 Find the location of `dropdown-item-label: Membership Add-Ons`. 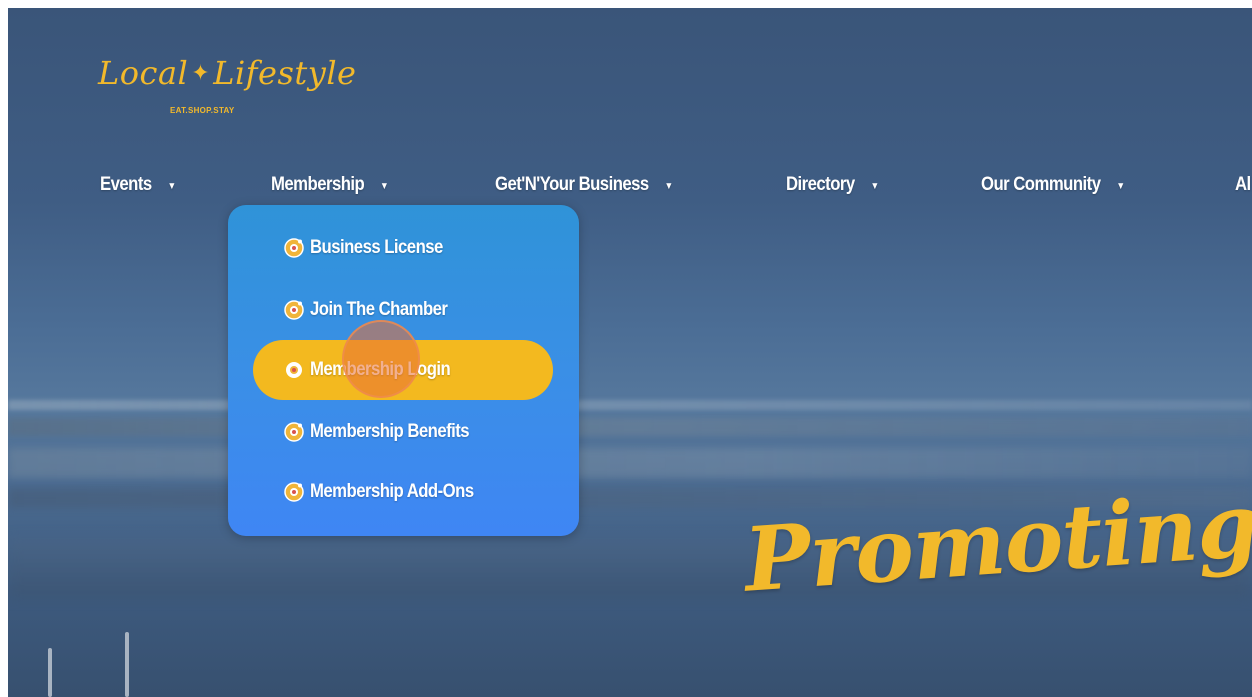

dropdown-item-label: Membership Add-Ons is located at coordinates (392, 491).